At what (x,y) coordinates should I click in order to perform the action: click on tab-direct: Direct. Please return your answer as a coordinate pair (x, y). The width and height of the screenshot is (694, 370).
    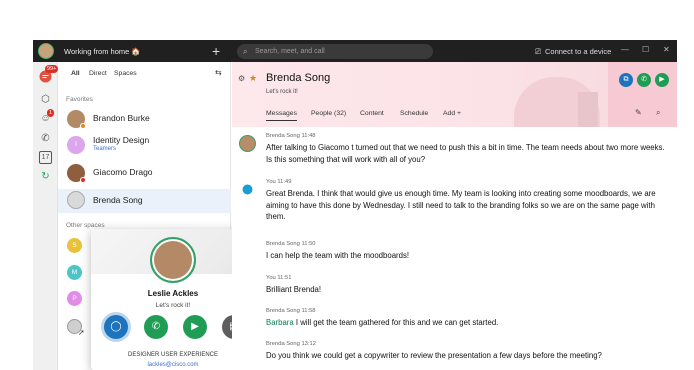
    Looking at the image, I should click on (98, 73).